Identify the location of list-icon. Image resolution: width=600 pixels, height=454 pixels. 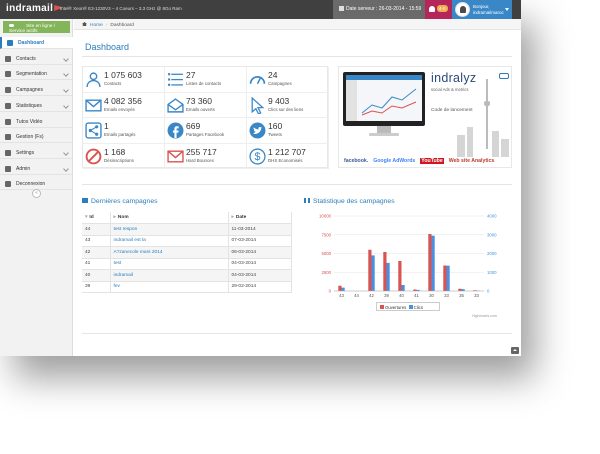
(175, 79).